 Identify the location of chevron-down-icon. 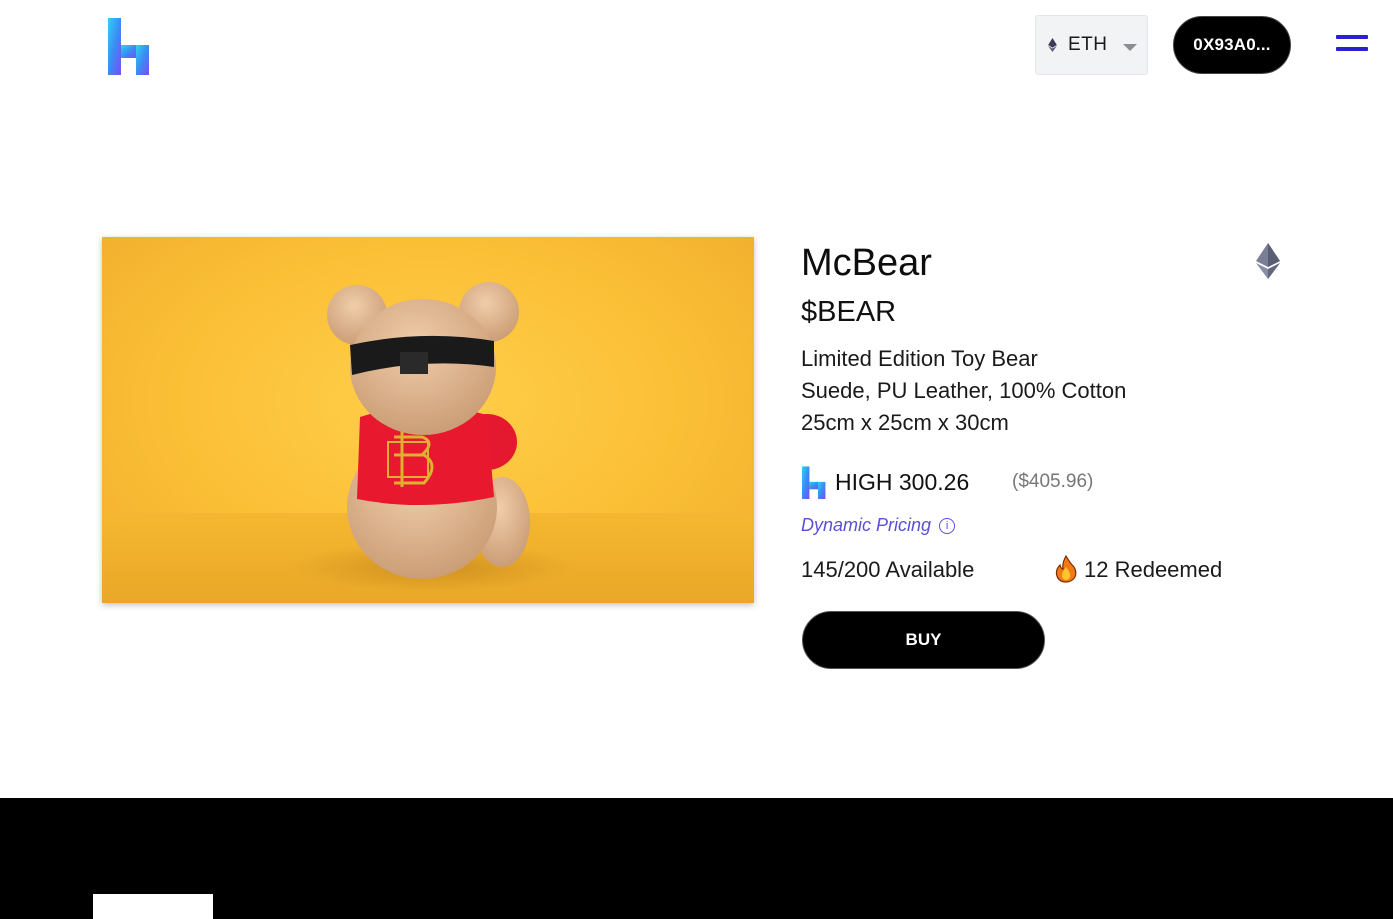
(1130, 47).